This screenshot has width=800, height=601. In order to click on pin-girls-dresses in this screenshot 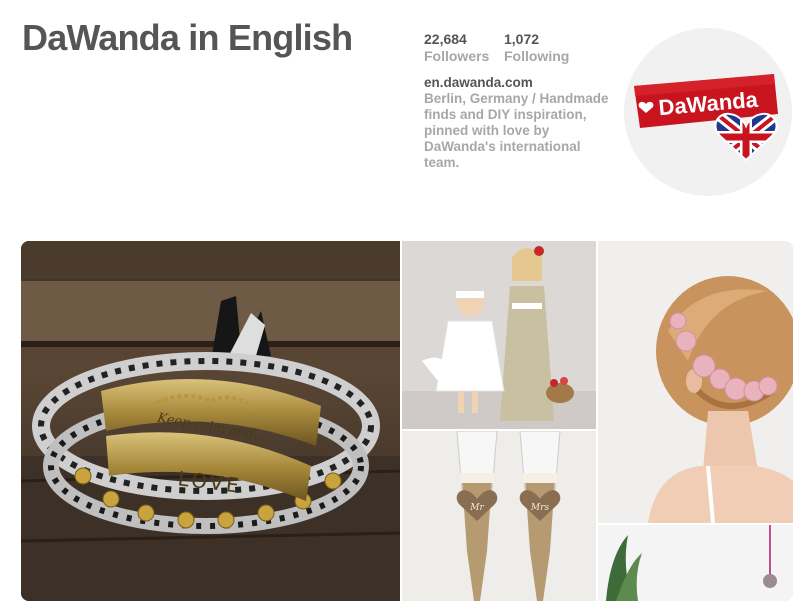, I will do `click(499, 335)`.